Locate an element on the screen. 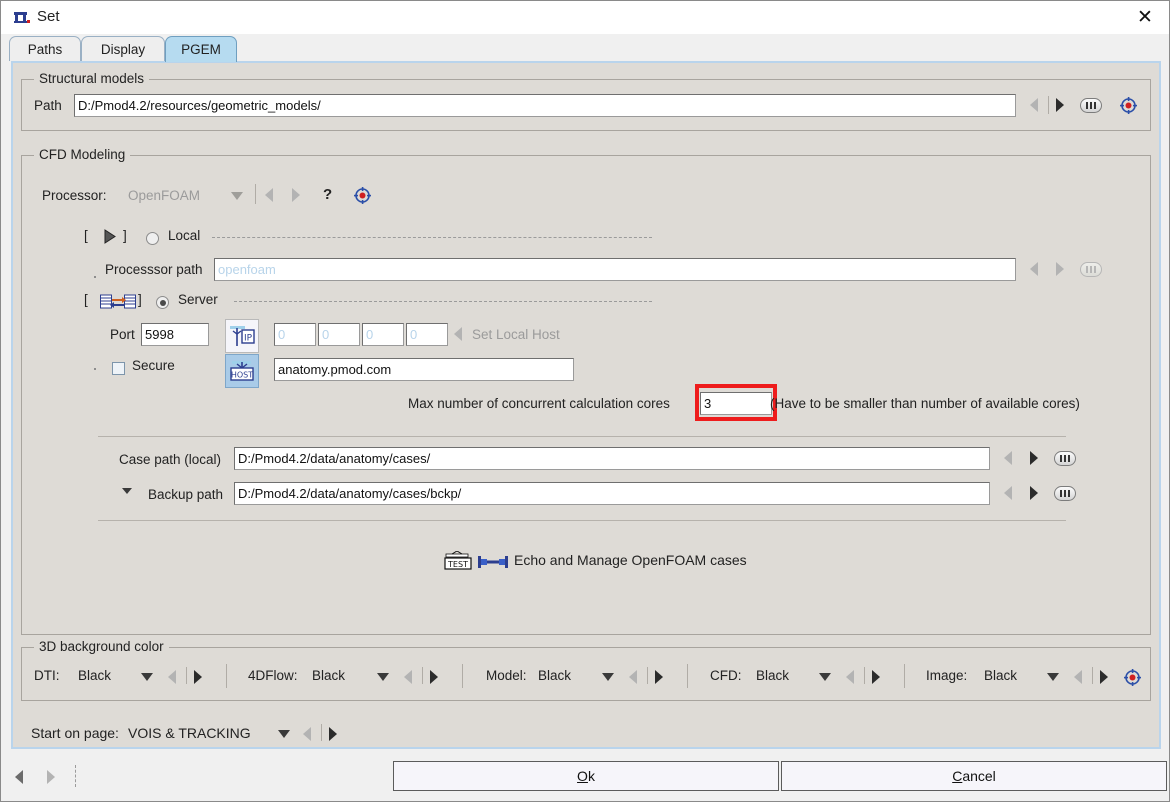  ip-octet-1: 0 is located at coordinates (295, 334).